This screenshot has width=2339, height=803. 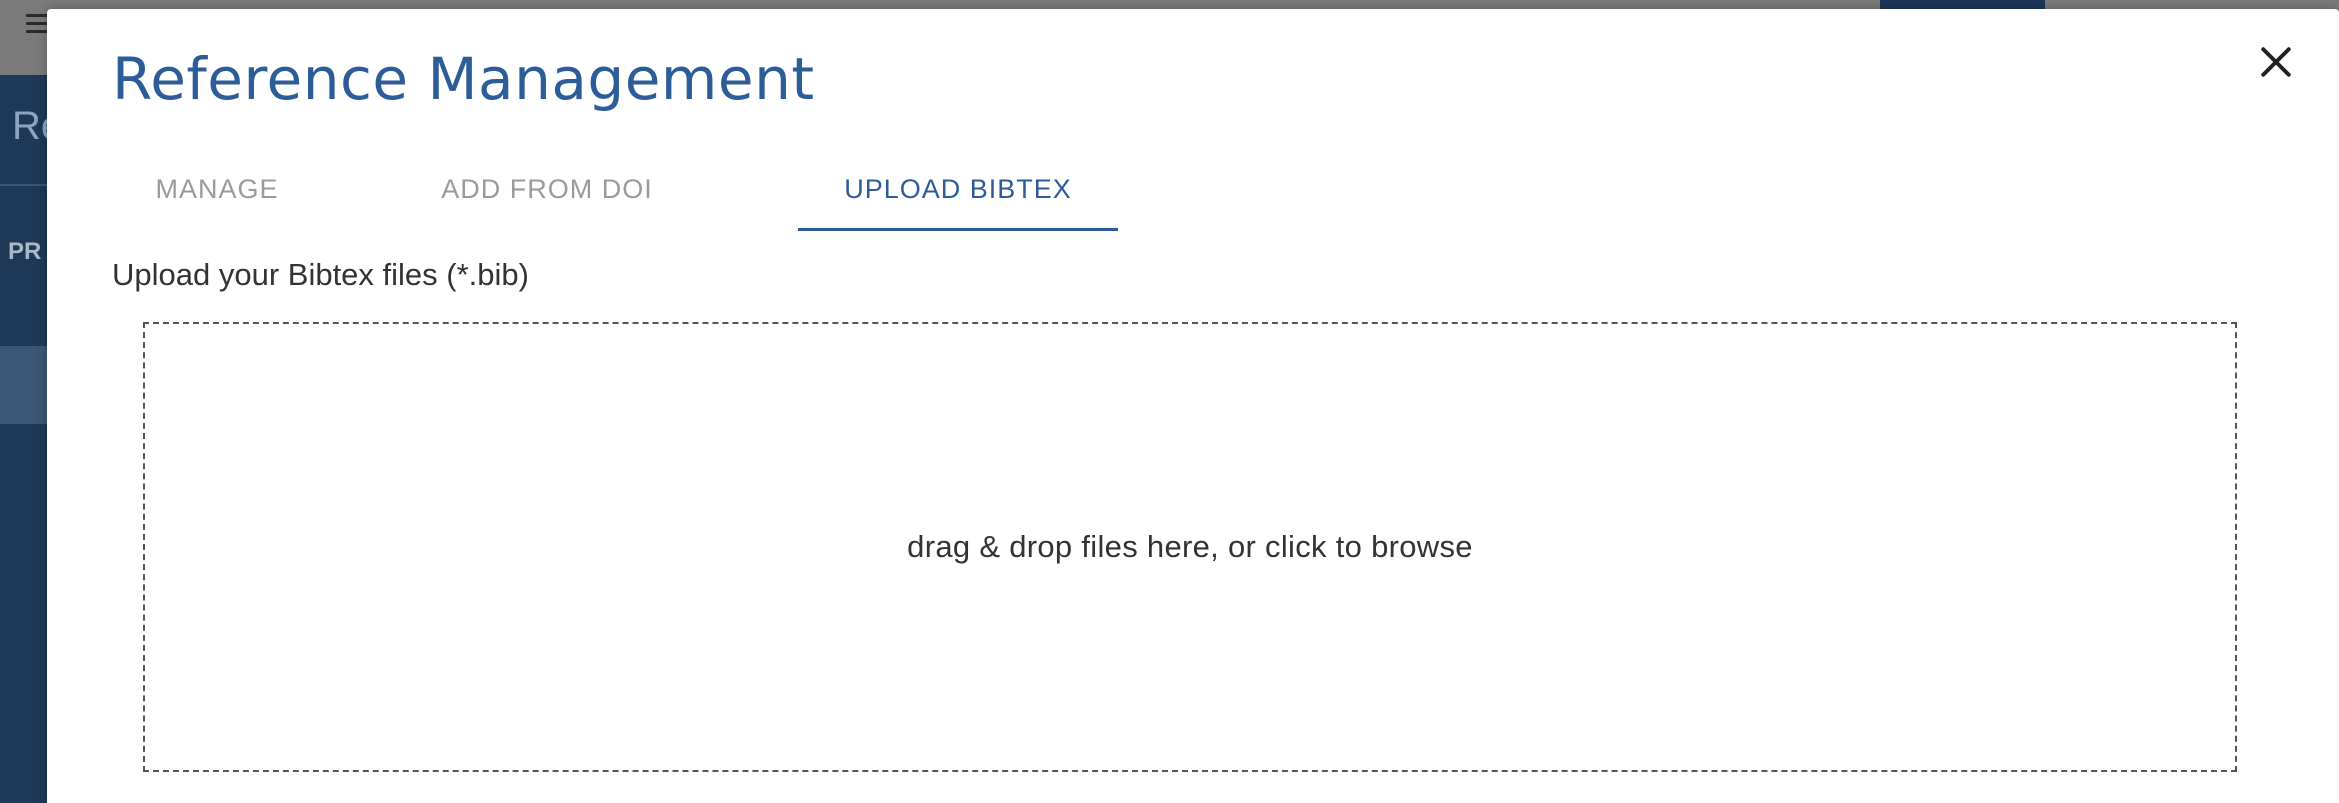 What do you see at coordinates (25, 251) in the screenshot?
I see `background-sidebar-section: PR` at bounding box center [25, 251].